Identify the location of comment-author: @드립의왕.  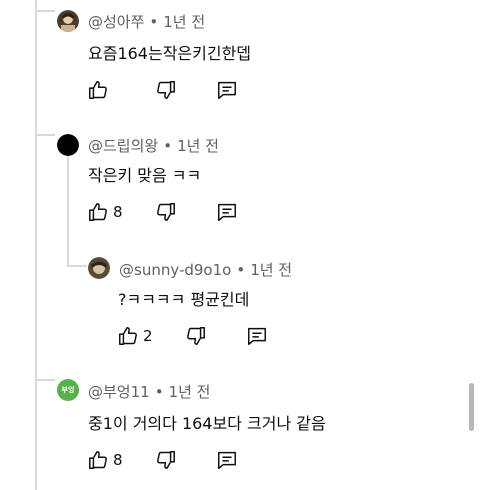
(123, 146).